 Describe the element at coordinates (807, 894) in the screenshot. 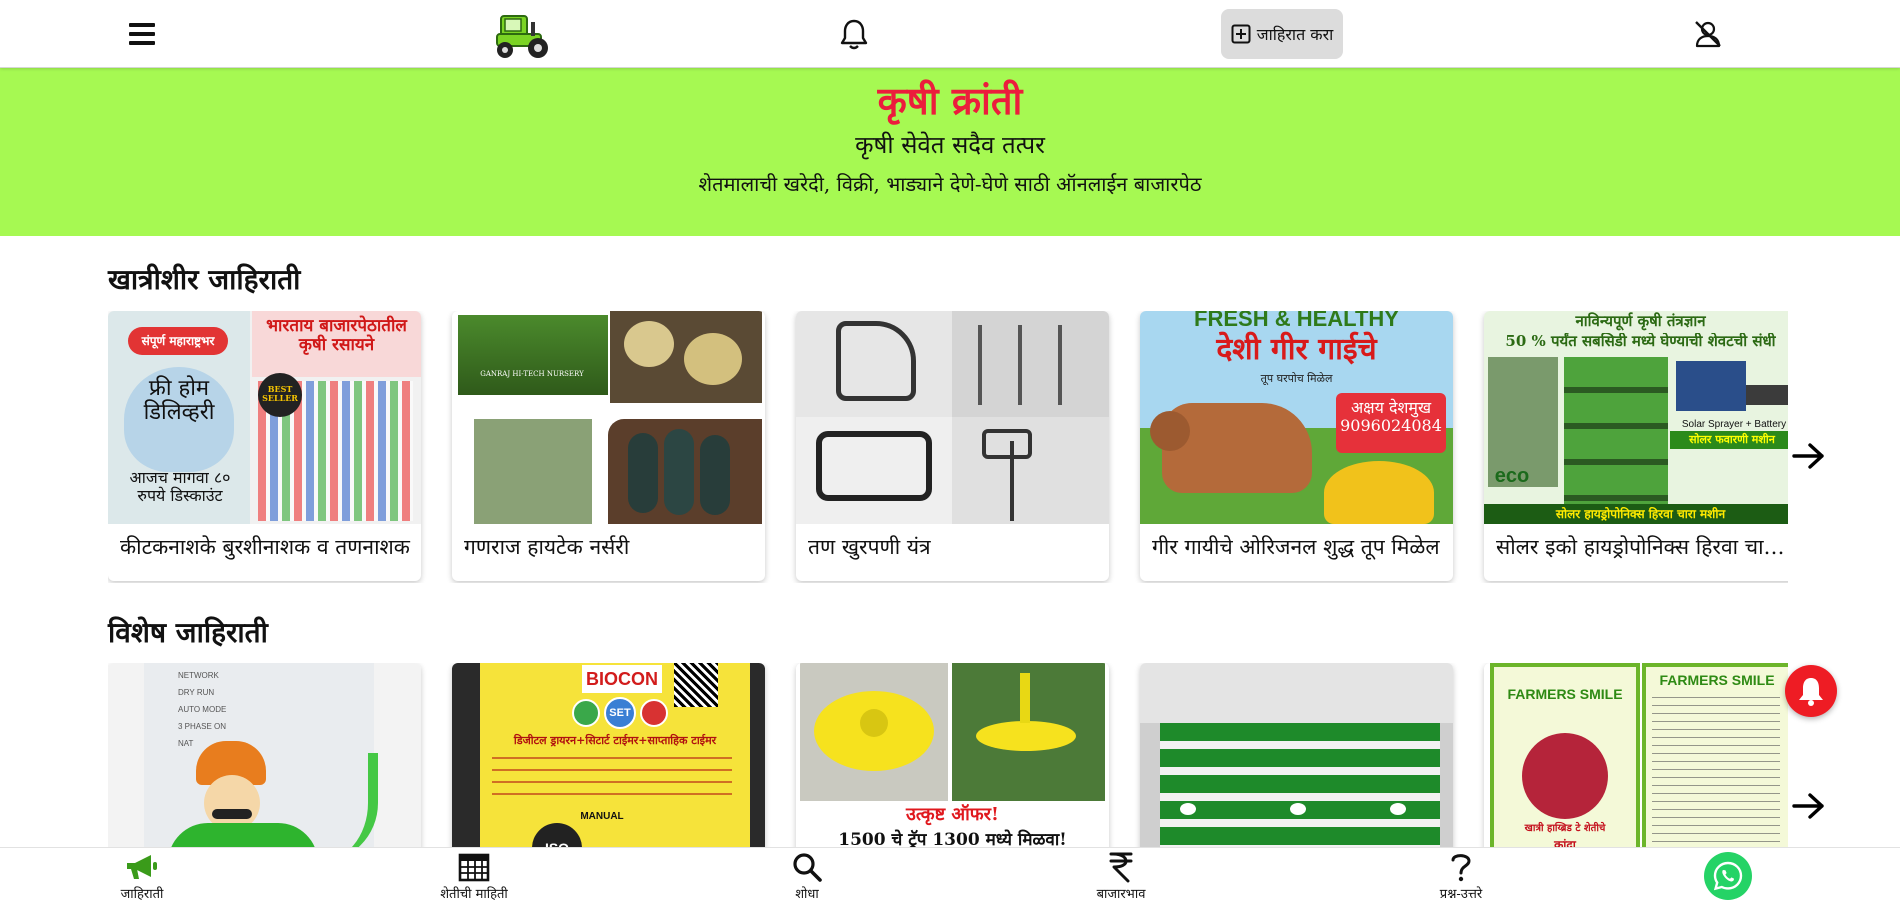

I see `nav-label: शोधा` at that location.